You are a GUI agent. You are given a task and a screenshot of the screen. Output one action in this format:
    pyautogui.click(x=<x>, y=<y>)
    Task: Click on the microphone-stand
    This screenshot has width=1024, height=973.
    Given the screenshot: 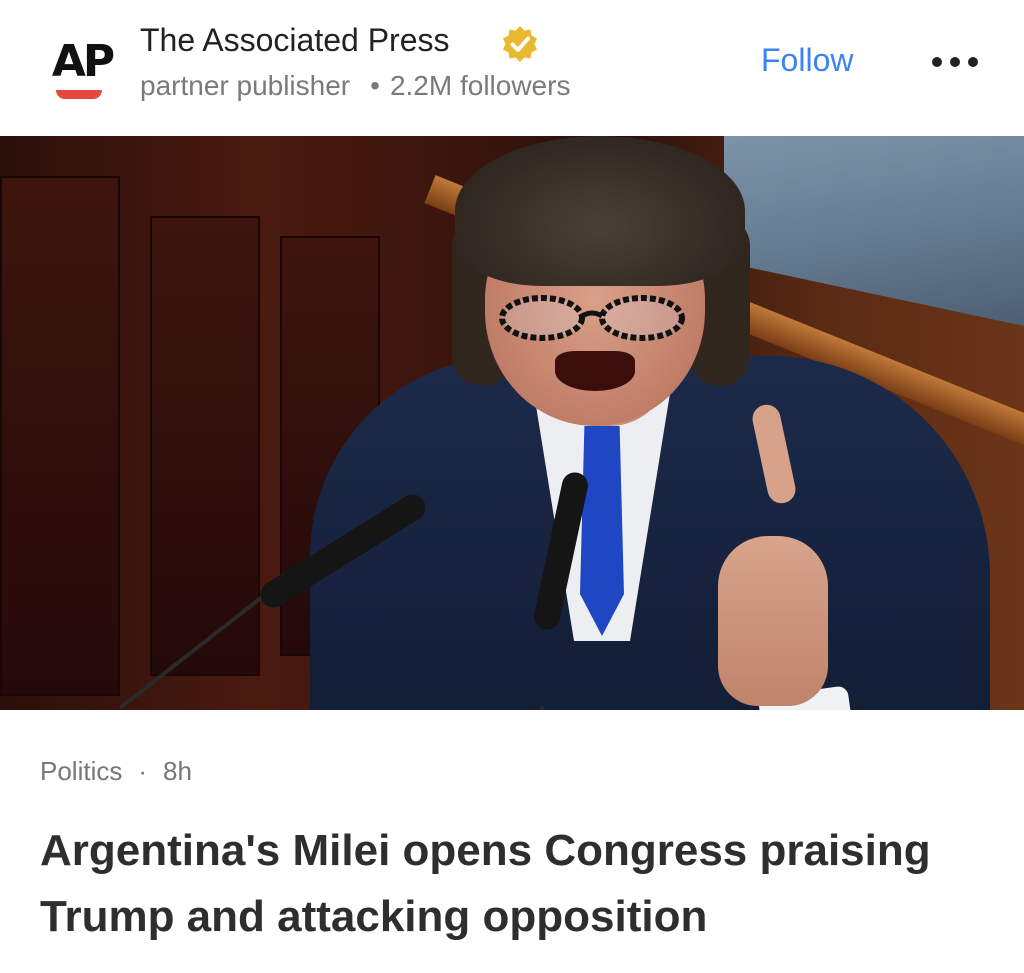 What is the action you would take?
    pyautogui.click(x=542, y=708)
    